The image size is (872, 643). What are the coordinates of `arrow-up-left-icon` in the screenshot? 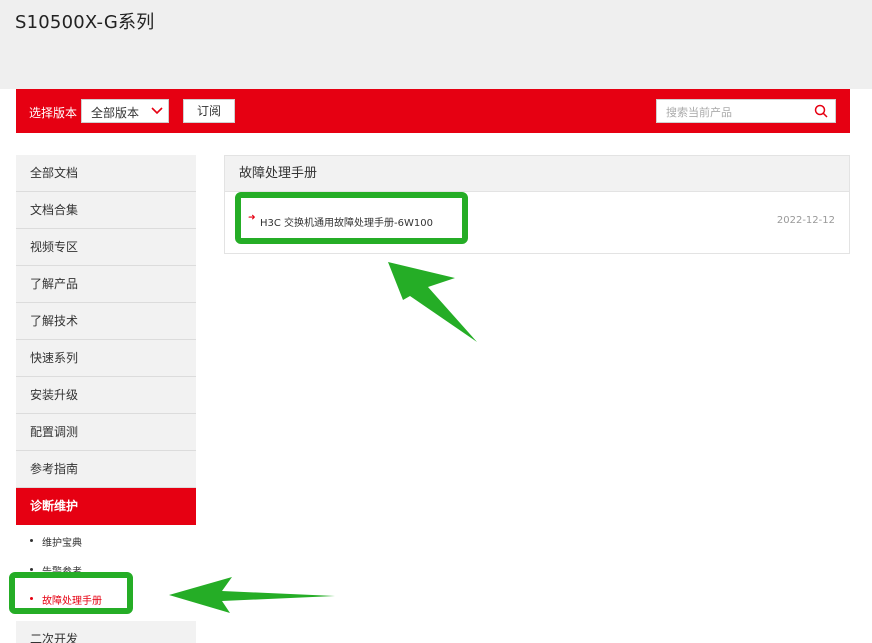 It's located at (432, 302).